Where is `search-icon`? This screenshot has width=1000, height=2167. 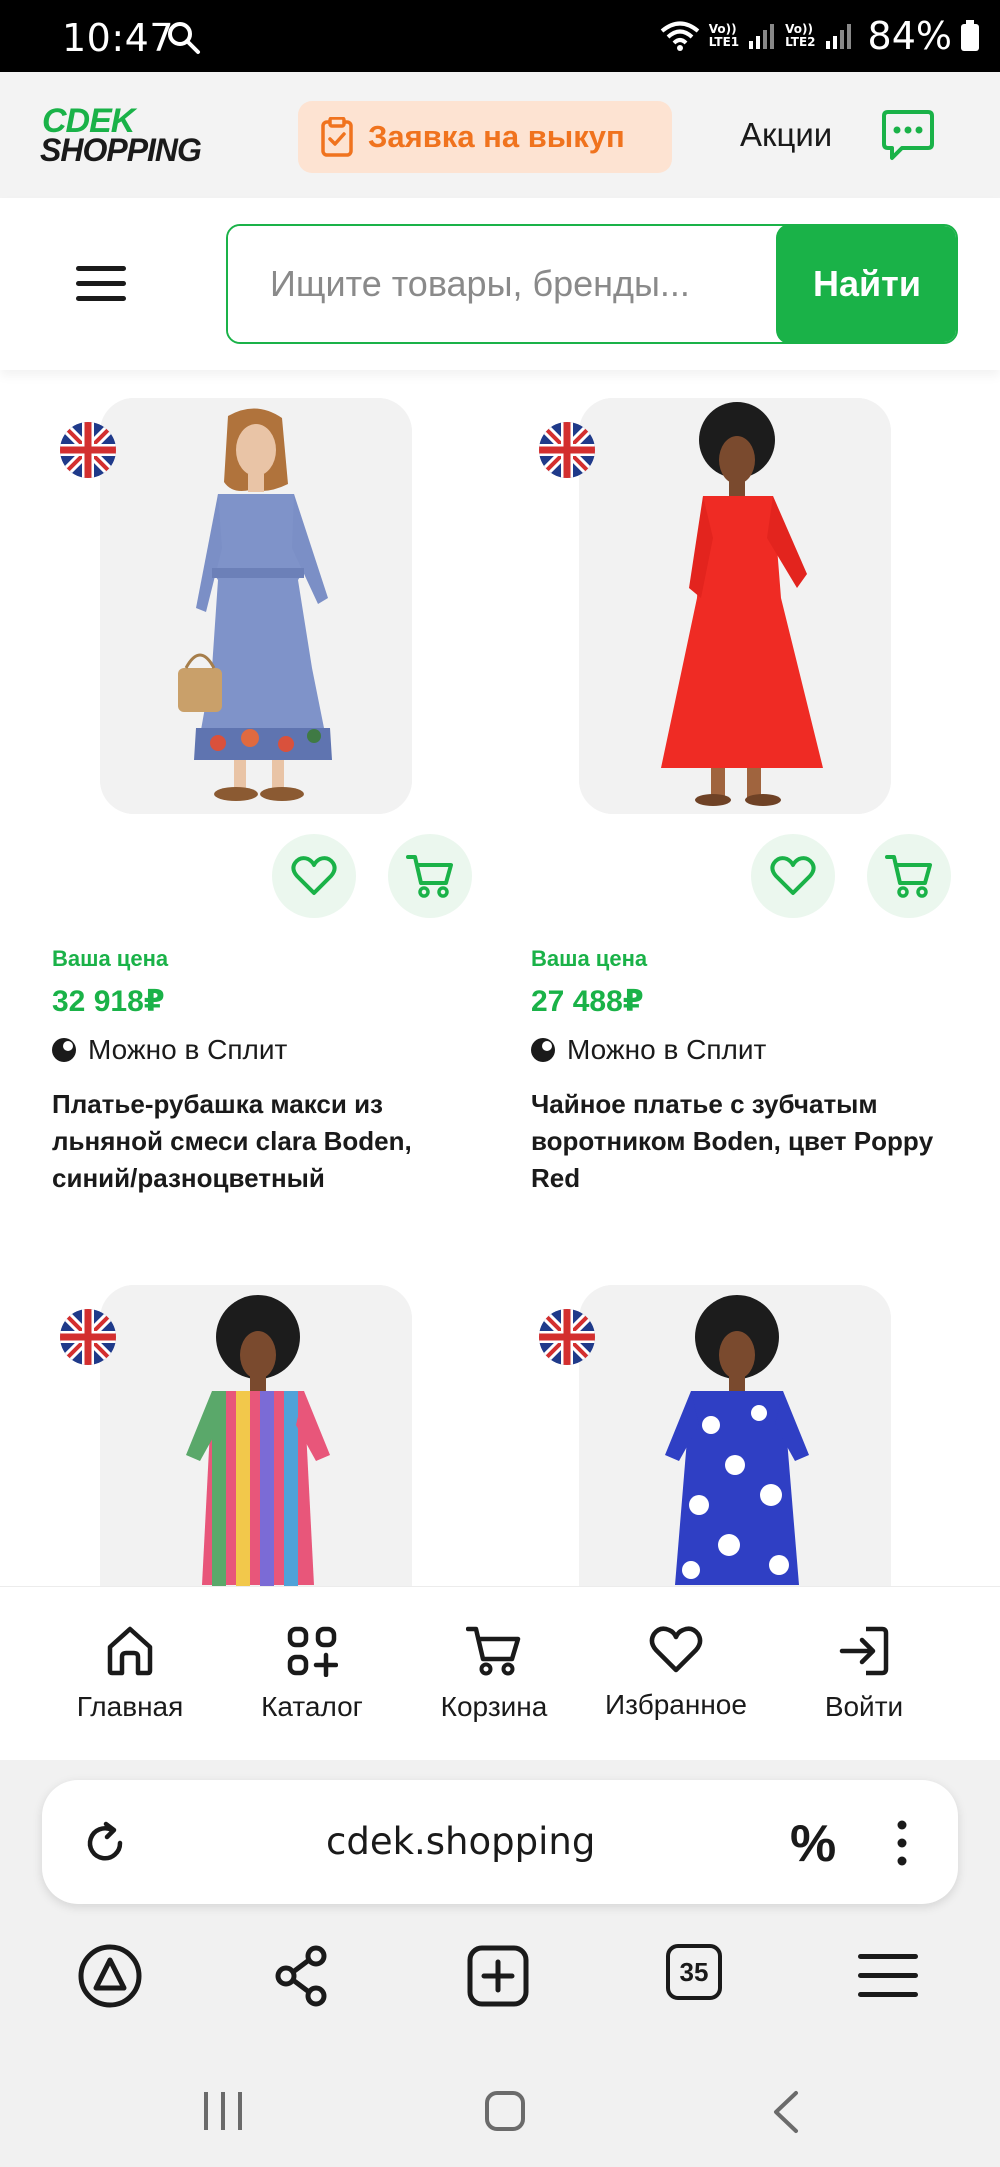
search-icon is located at coordinates (184, 38).